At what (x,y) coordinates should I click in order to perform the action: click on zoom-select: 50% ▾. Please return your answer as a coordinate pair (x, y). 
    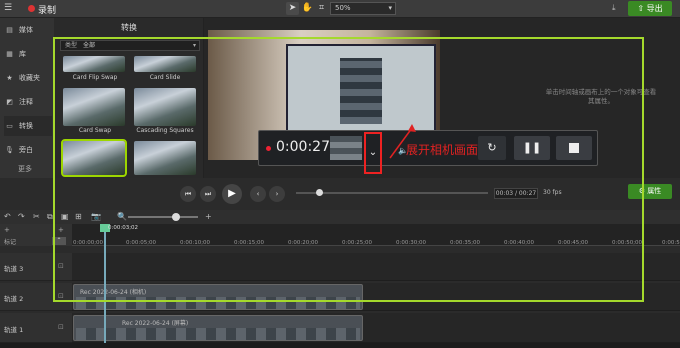
    Looking at the image, I should click on (363, 8).